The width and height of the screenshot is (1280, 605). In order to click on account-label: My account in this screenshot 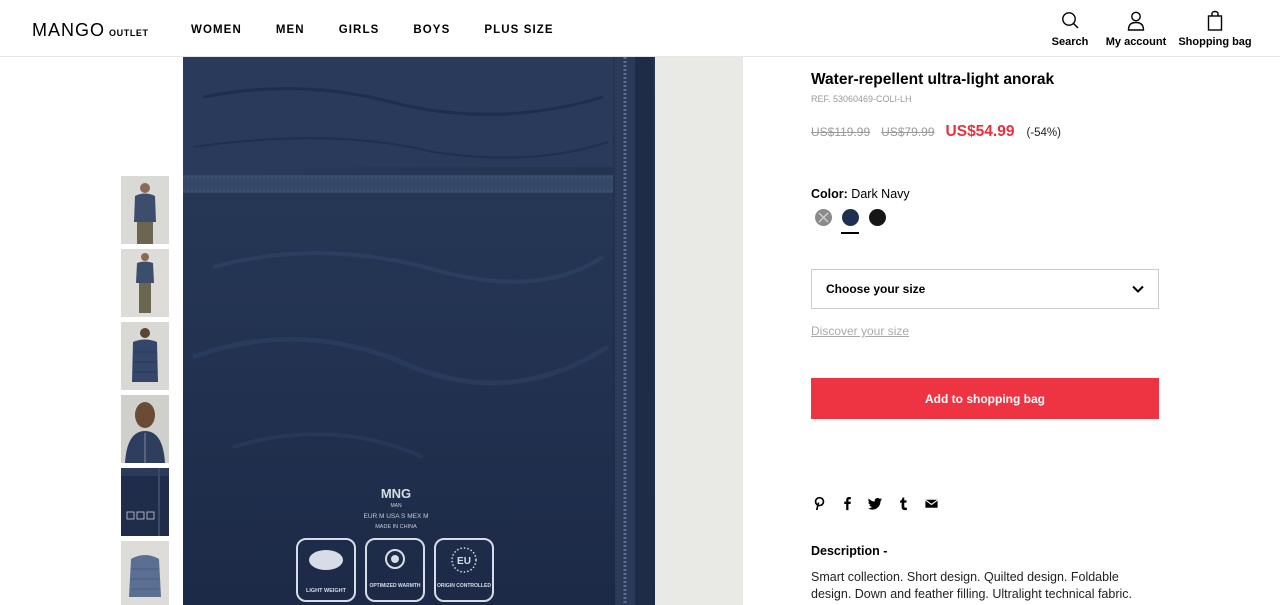, I will do `click(1136, 42)`.